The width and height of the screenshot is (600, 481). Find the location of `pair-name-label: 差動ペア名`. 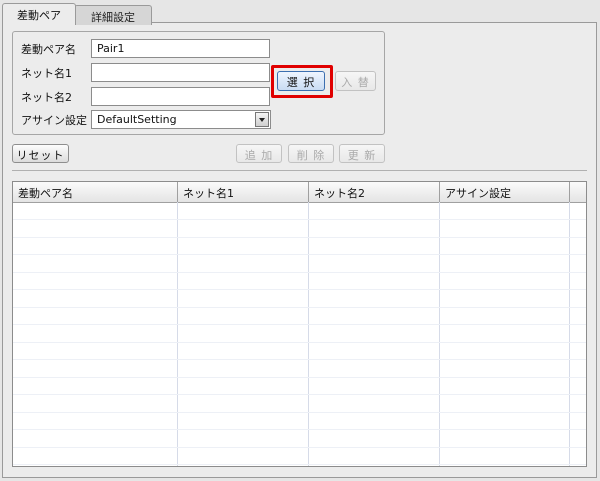

pair-name-label: 差動ペア名 is located at coordinates (48, 49).